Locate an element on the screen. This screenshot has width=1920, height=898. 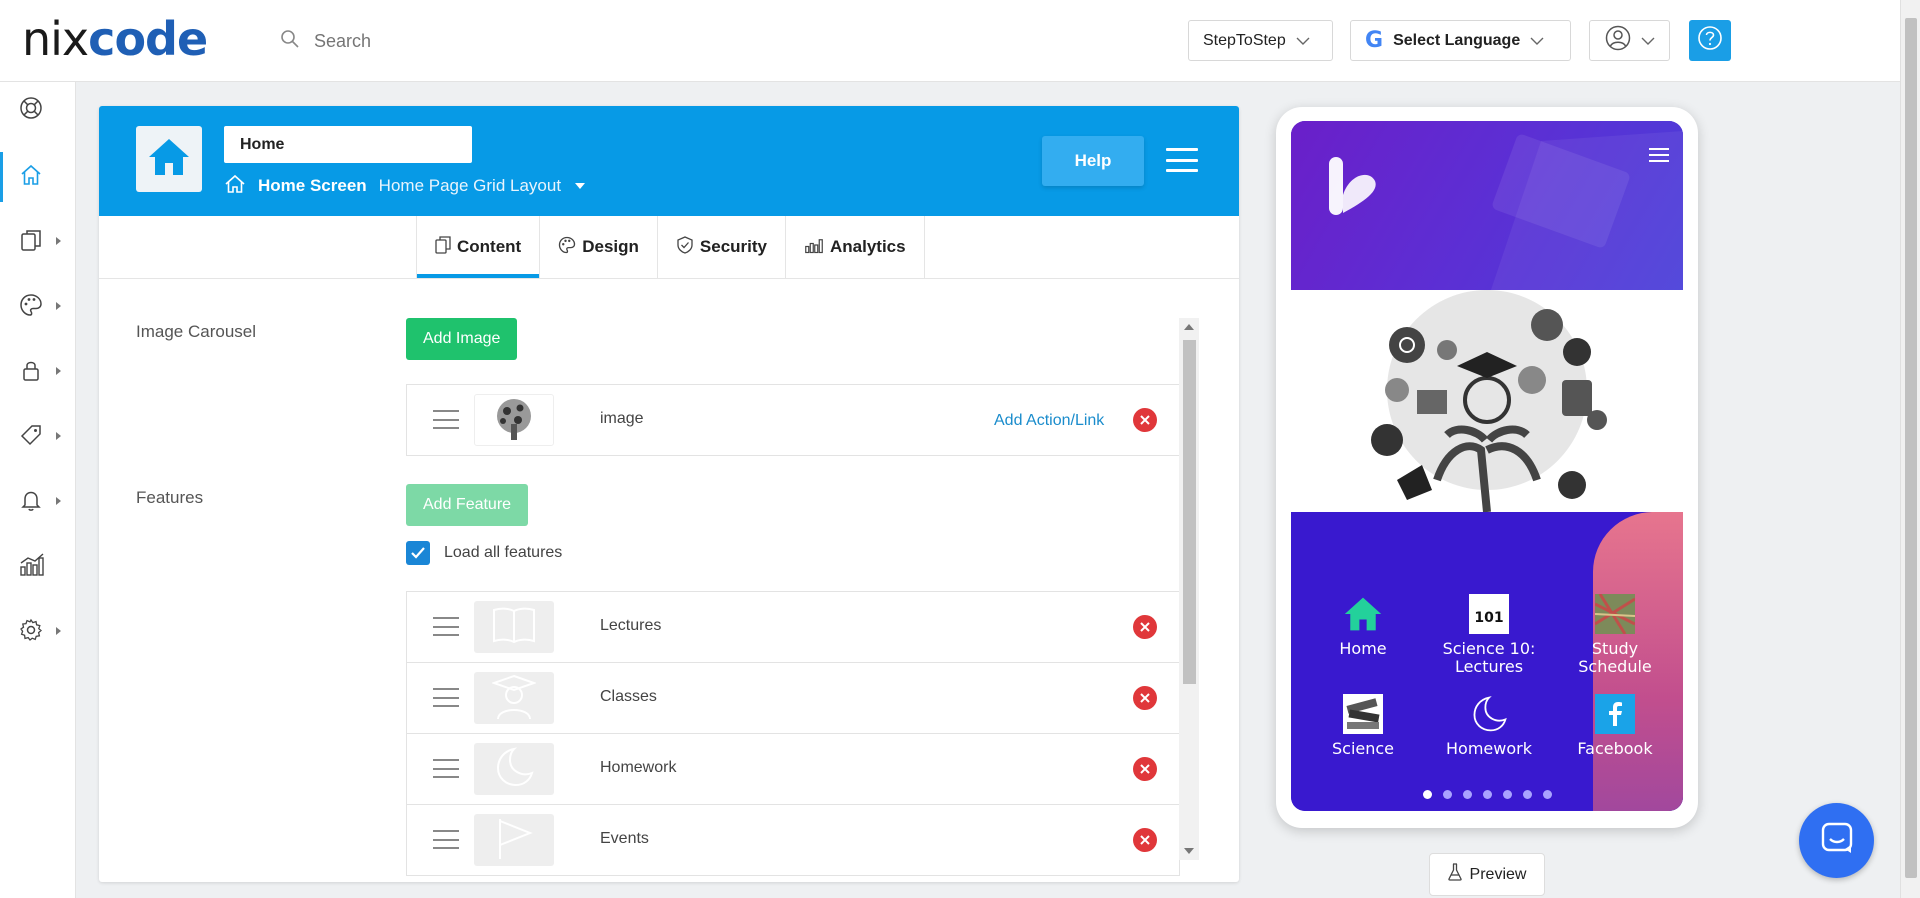
user-menu-dropdown is located at coordinates (1629, 40).